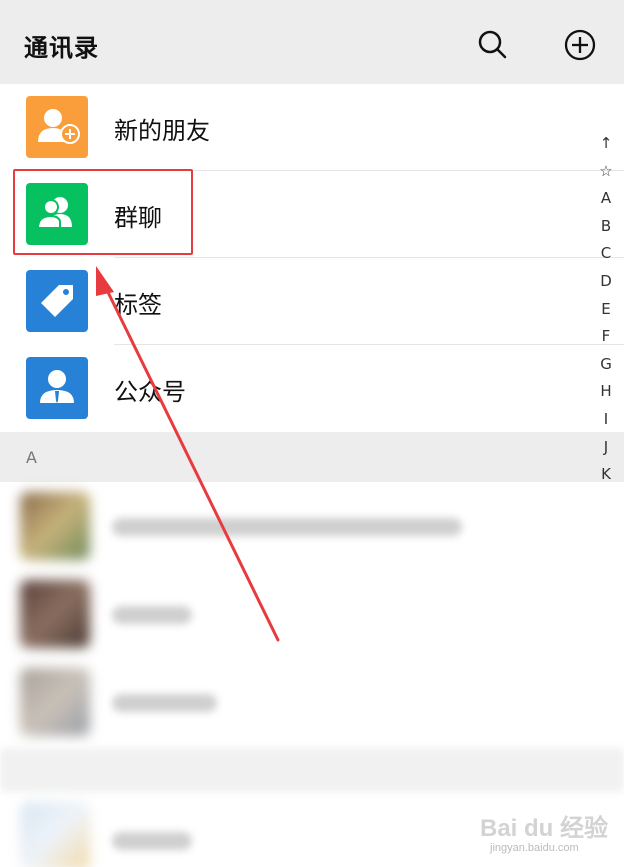 The height and width of the screenshot is (867, 624). What do you see at coordinates (544, 828) in the screenshot?
I see `watermark-main: Bai du 经验` at bounding box center [544, 828].